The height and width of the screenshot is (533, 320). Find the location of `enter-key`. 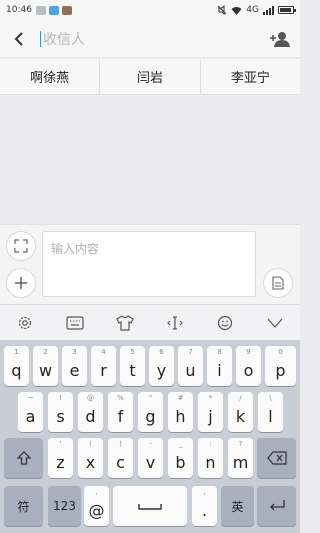

enter-key is located at coordinates (276, 506).